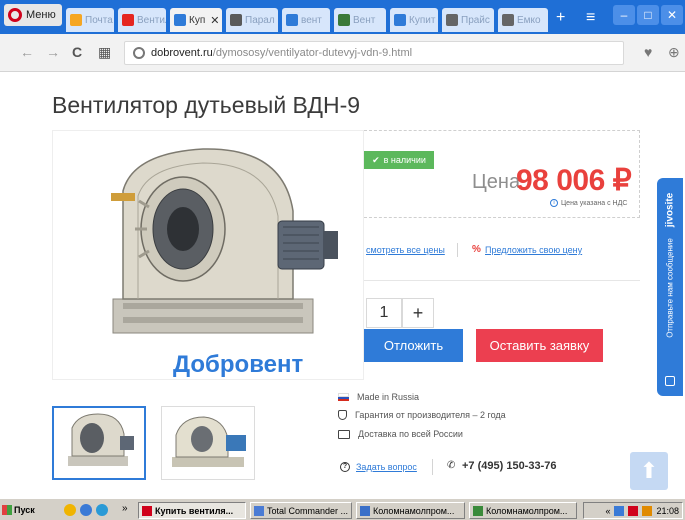  I want to click on reload-icon: C, so click(77, 52).